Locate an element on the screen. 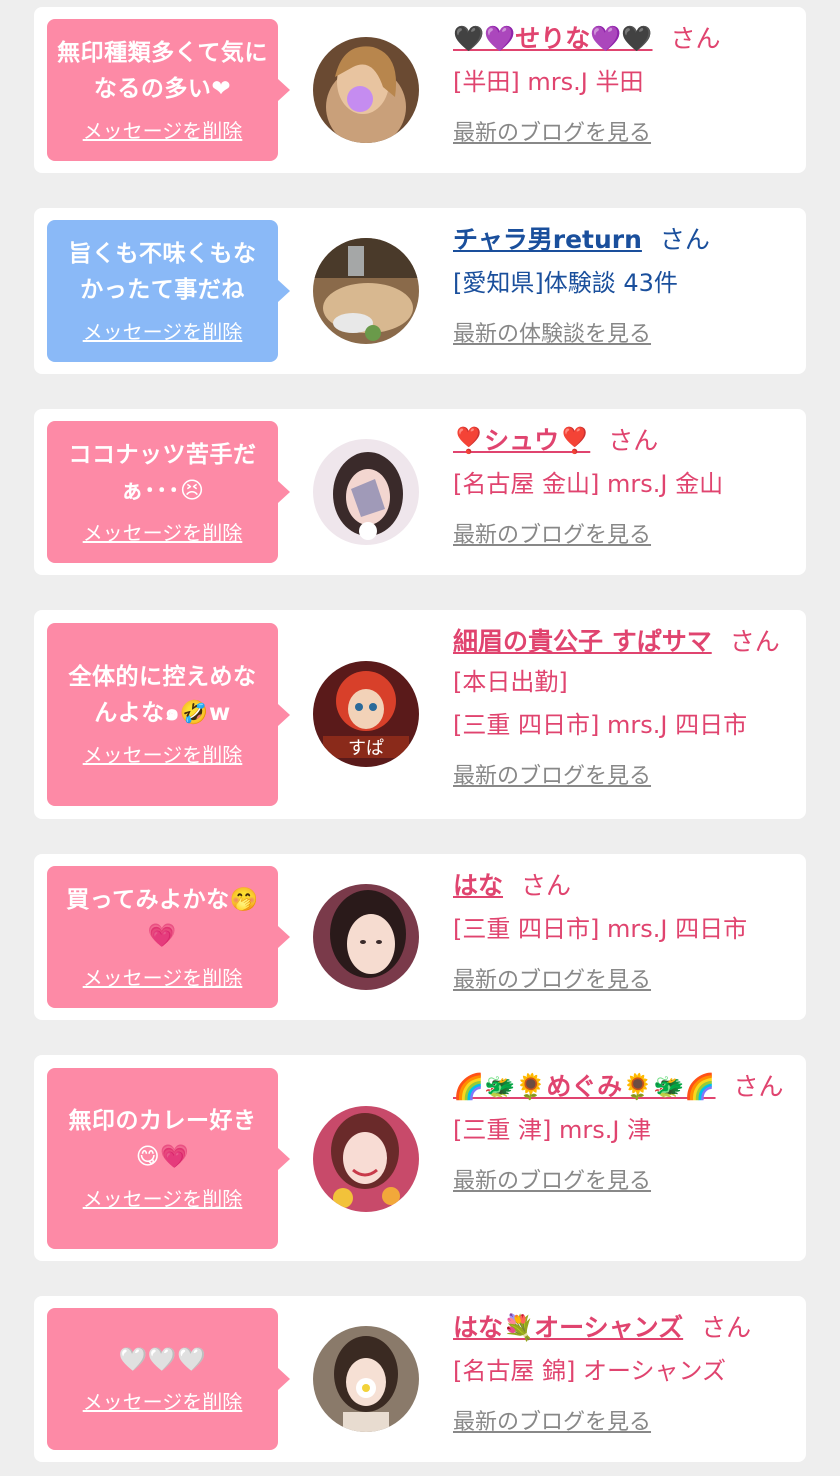 Image resolution: width=840 pixels, height=1476 pixels. sender-info: 🌈🐲🌻めぐみ🌻🐲🌈 さん [三重 津] mrs.J 津 最新のブログを見る is located at coordinates (622, 1131).